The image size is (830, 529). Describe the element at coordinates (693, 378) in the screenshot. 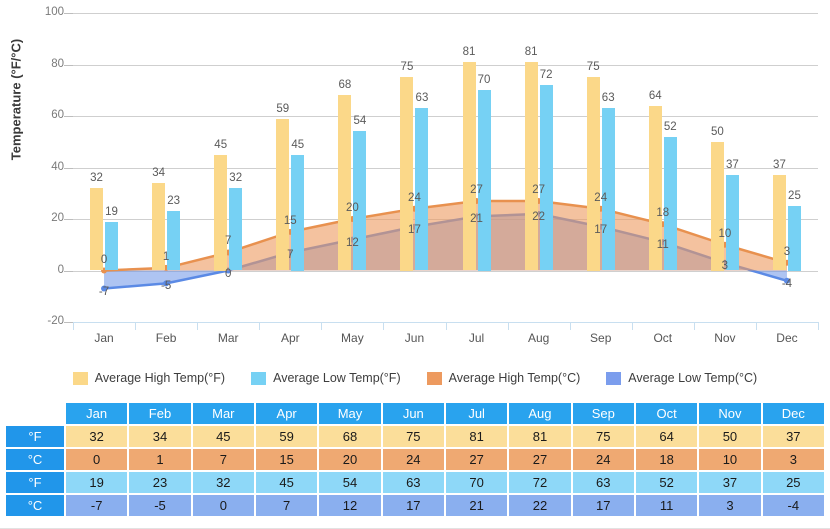

I see `legend-label: Average Low Temp(°C)` at that location.